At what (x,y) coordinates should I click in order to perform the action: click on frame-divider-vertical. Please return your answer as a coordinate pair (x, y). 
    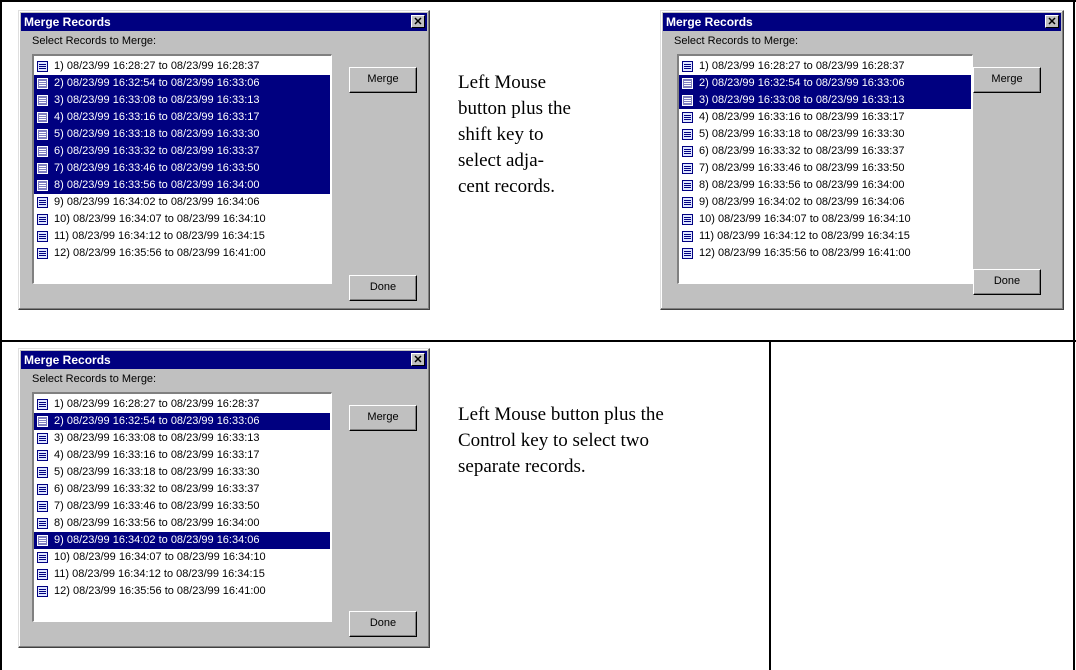
    Looking at the image, I should click on (770, 505).